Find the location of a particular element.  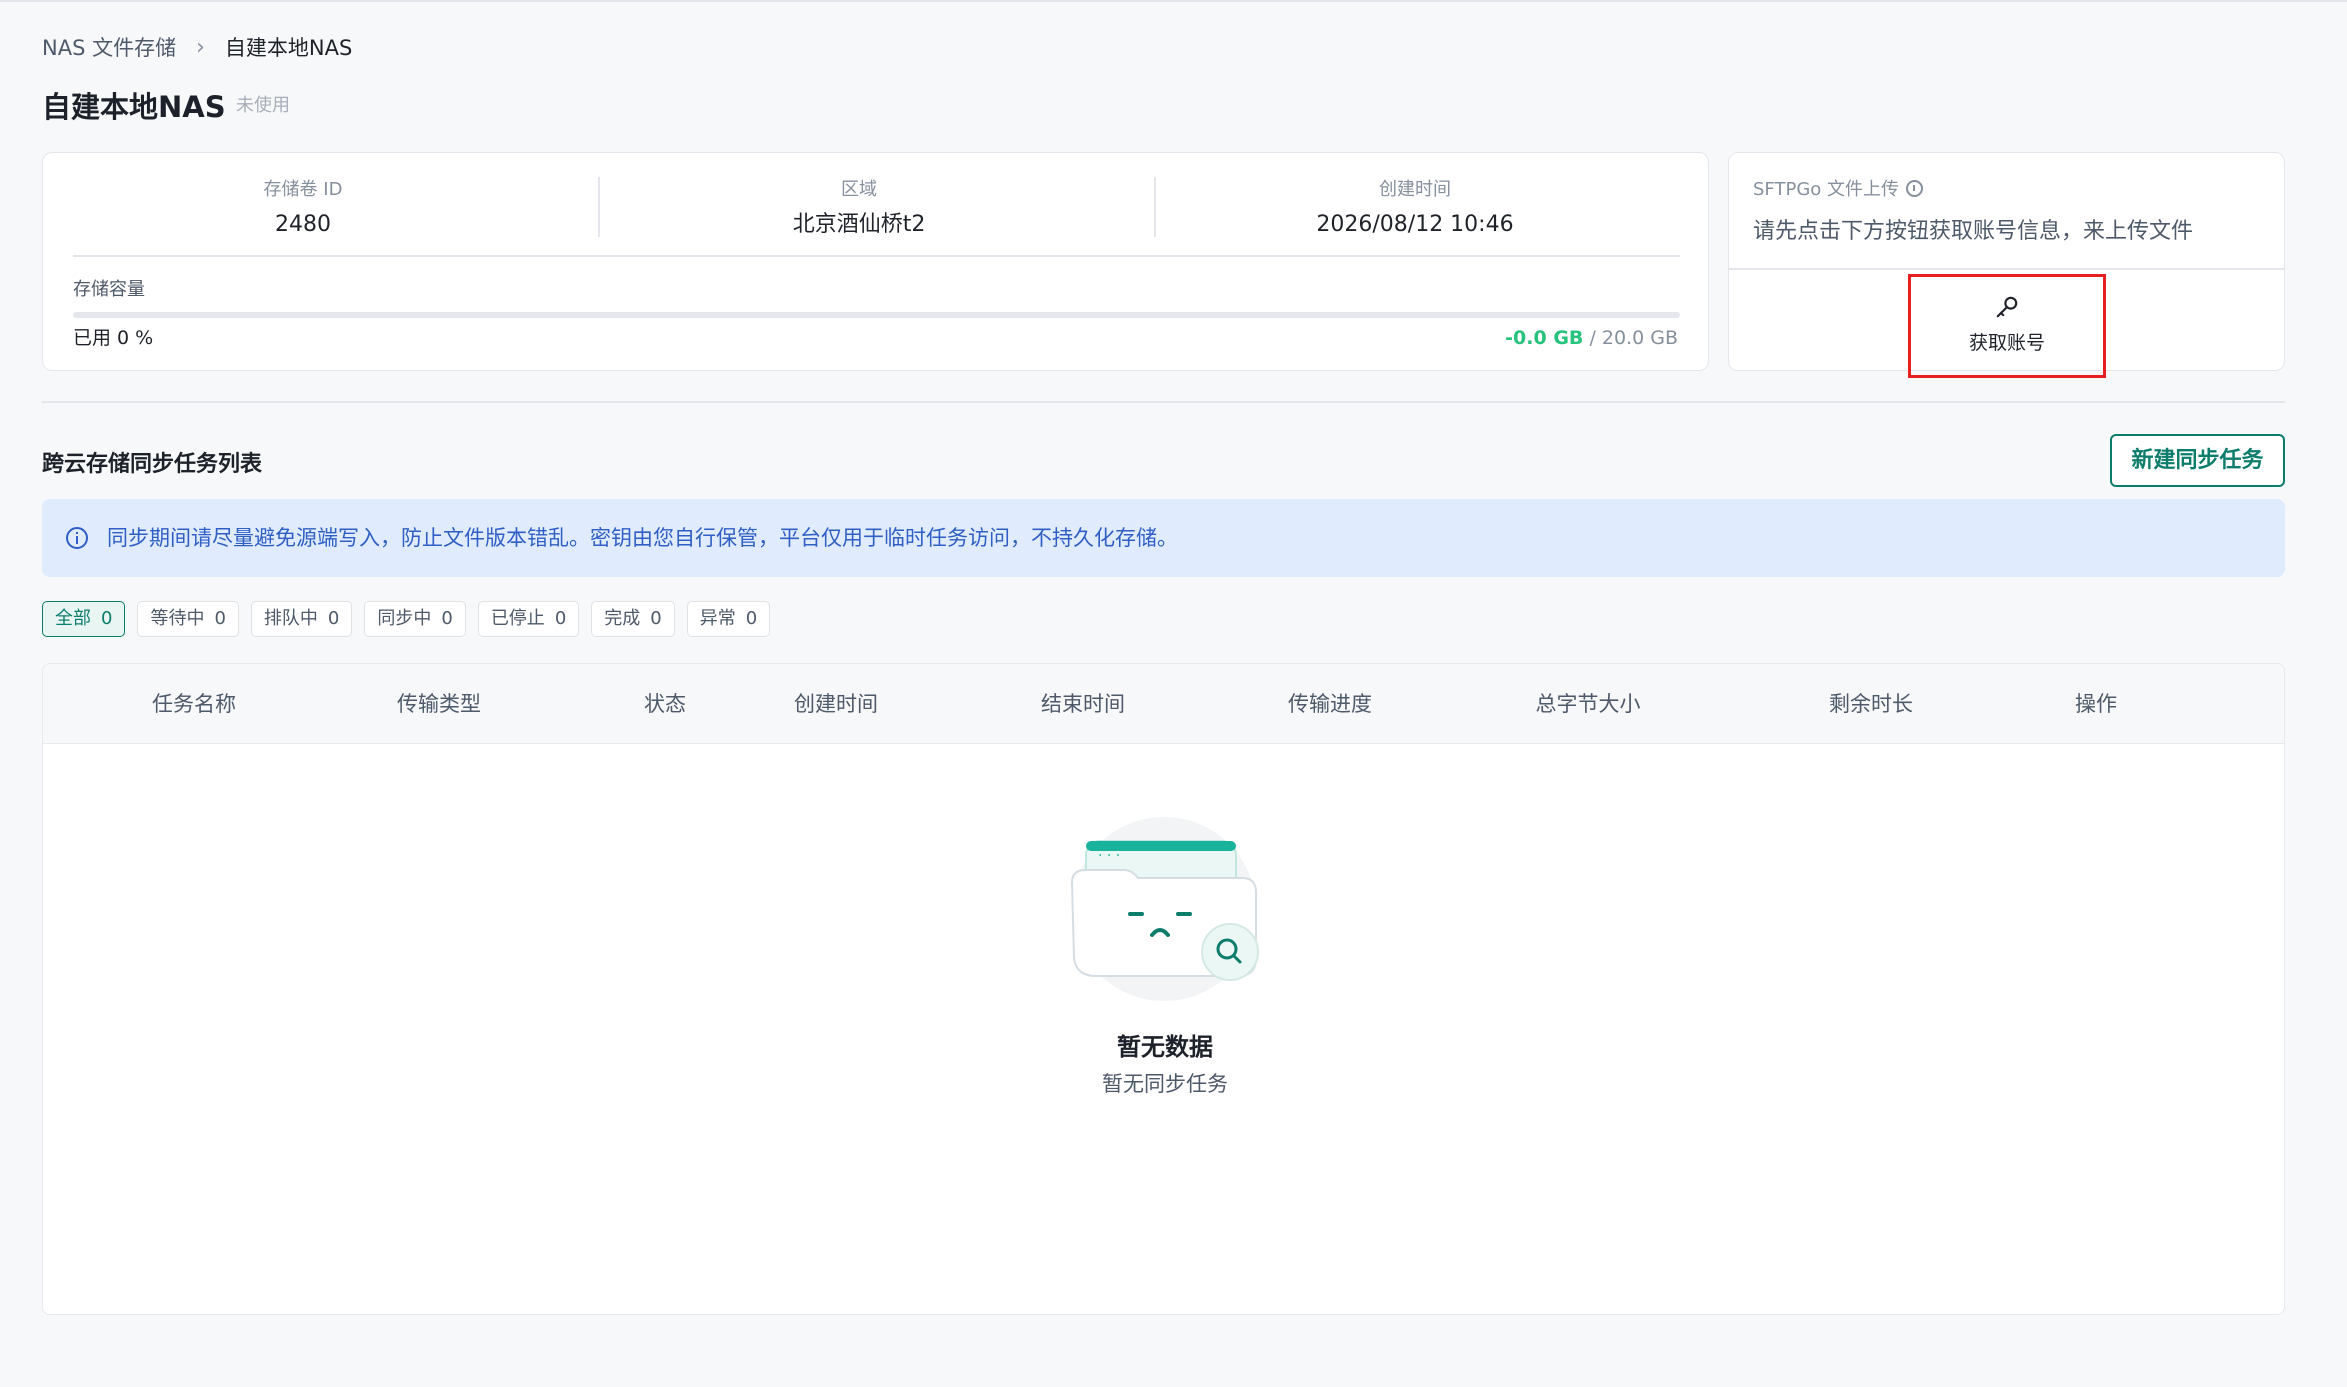

sftp-title-text: SFTPGo 文件上传 is located at coordinates (1826, 189).